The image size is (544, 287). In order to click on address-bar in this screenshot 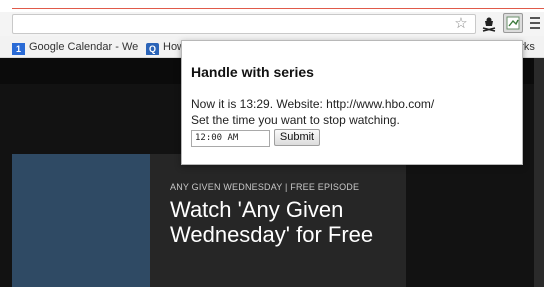, I will do `click(244, 24)`.